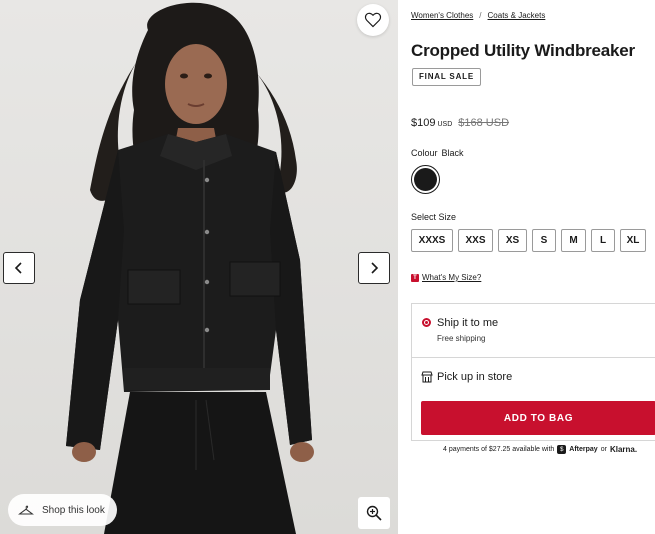 The width and height of the screenshot is (655, 534). Describe the element at coordinates (461, 338) in the screenshot. I see `ship-subtitle: Free shipping` at that location.